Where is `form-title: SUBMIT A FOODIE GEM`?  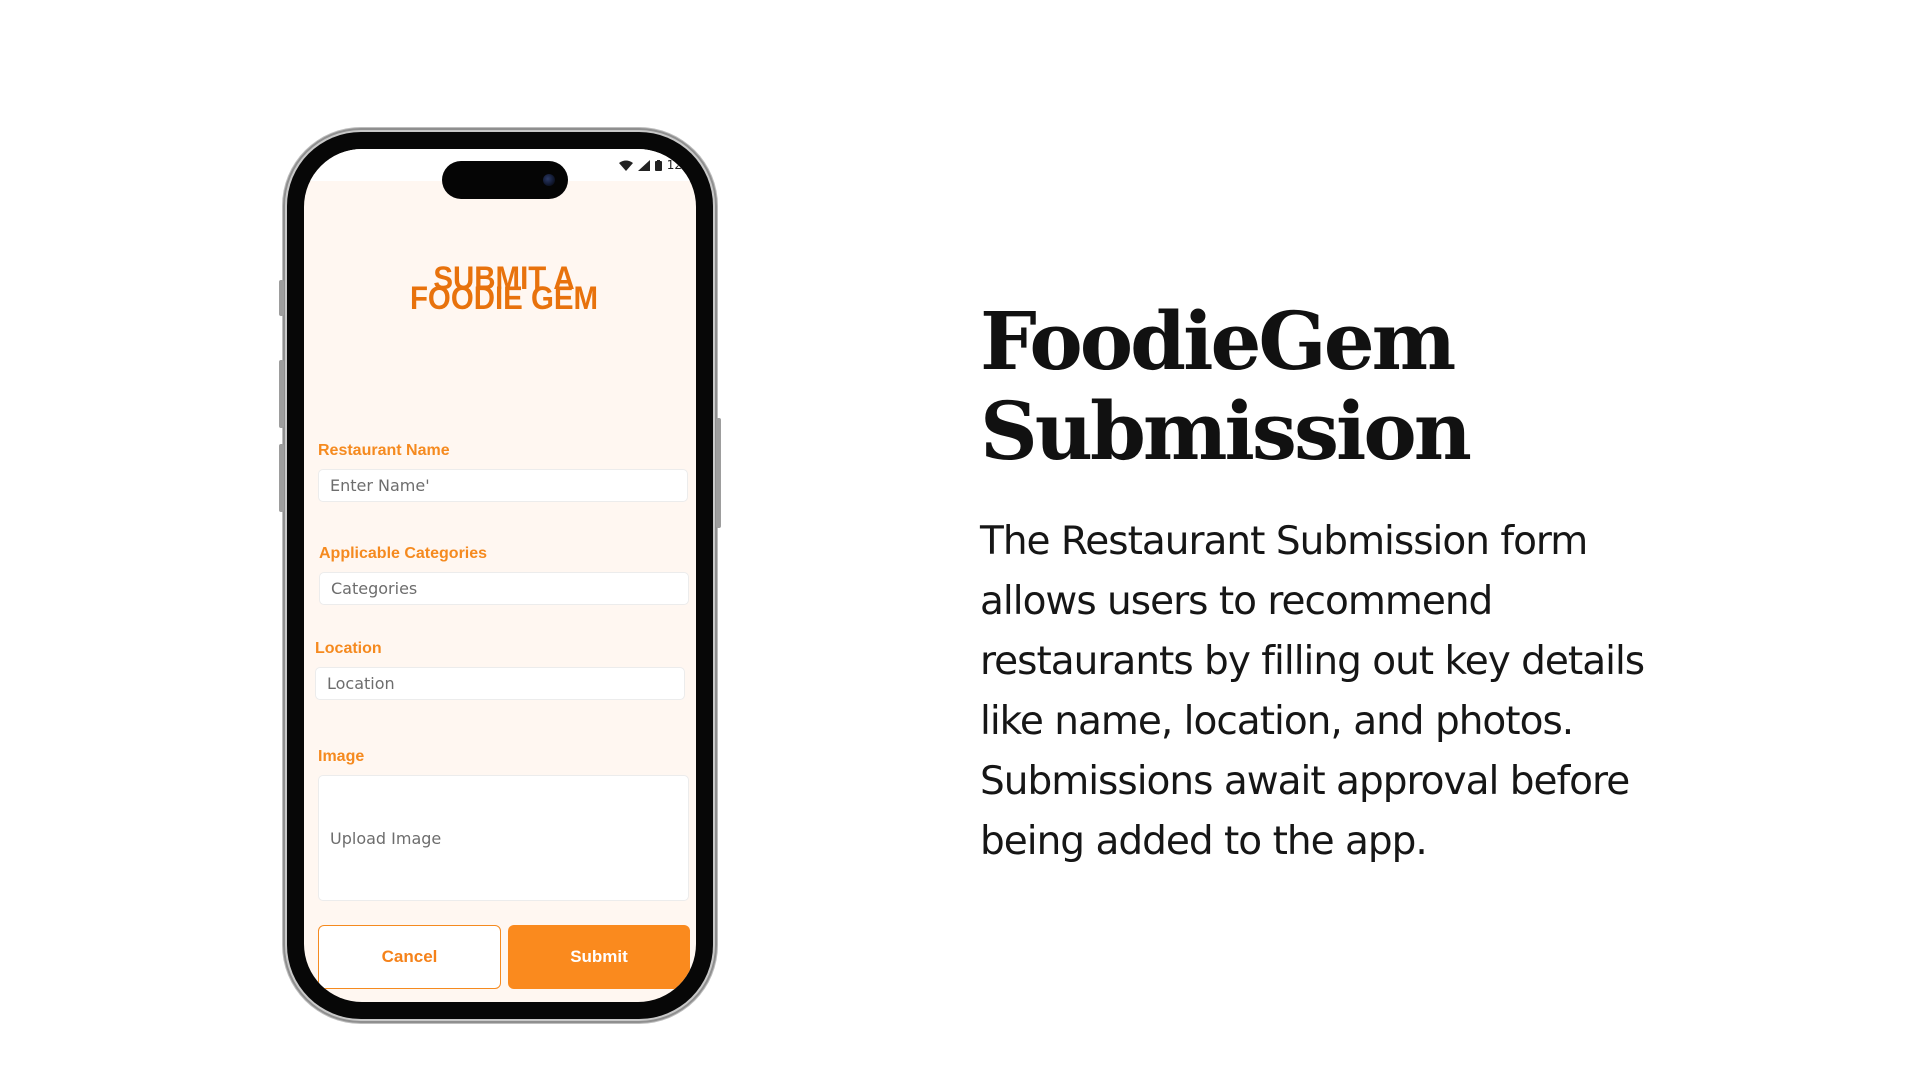
form-title: SUBMIT A FOODIE GEM is located at coordinates (504, 289).